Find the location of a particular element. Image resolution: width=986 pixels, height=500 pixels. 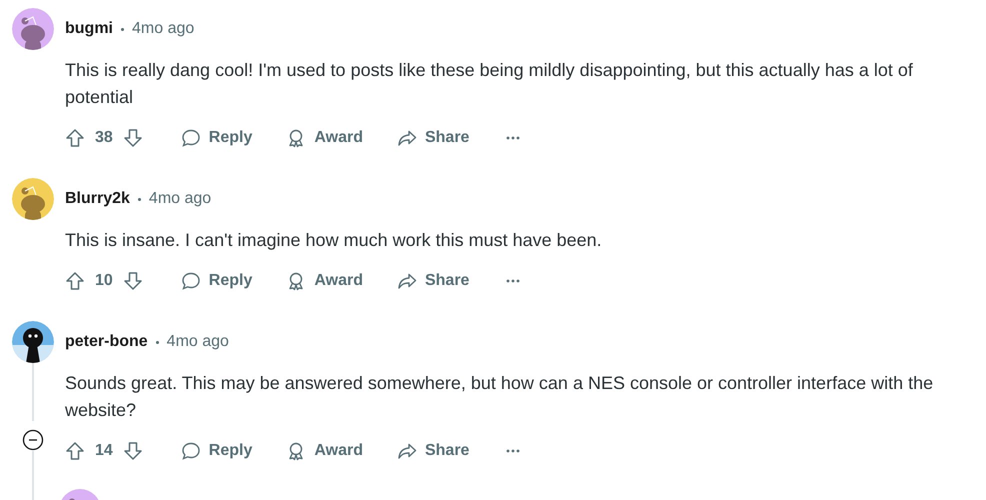

comment-text: This is really dang cool! I'm used to posts like these being mildly disappointing, but this actually has a lot of potential is located at coordinates (489, 84).